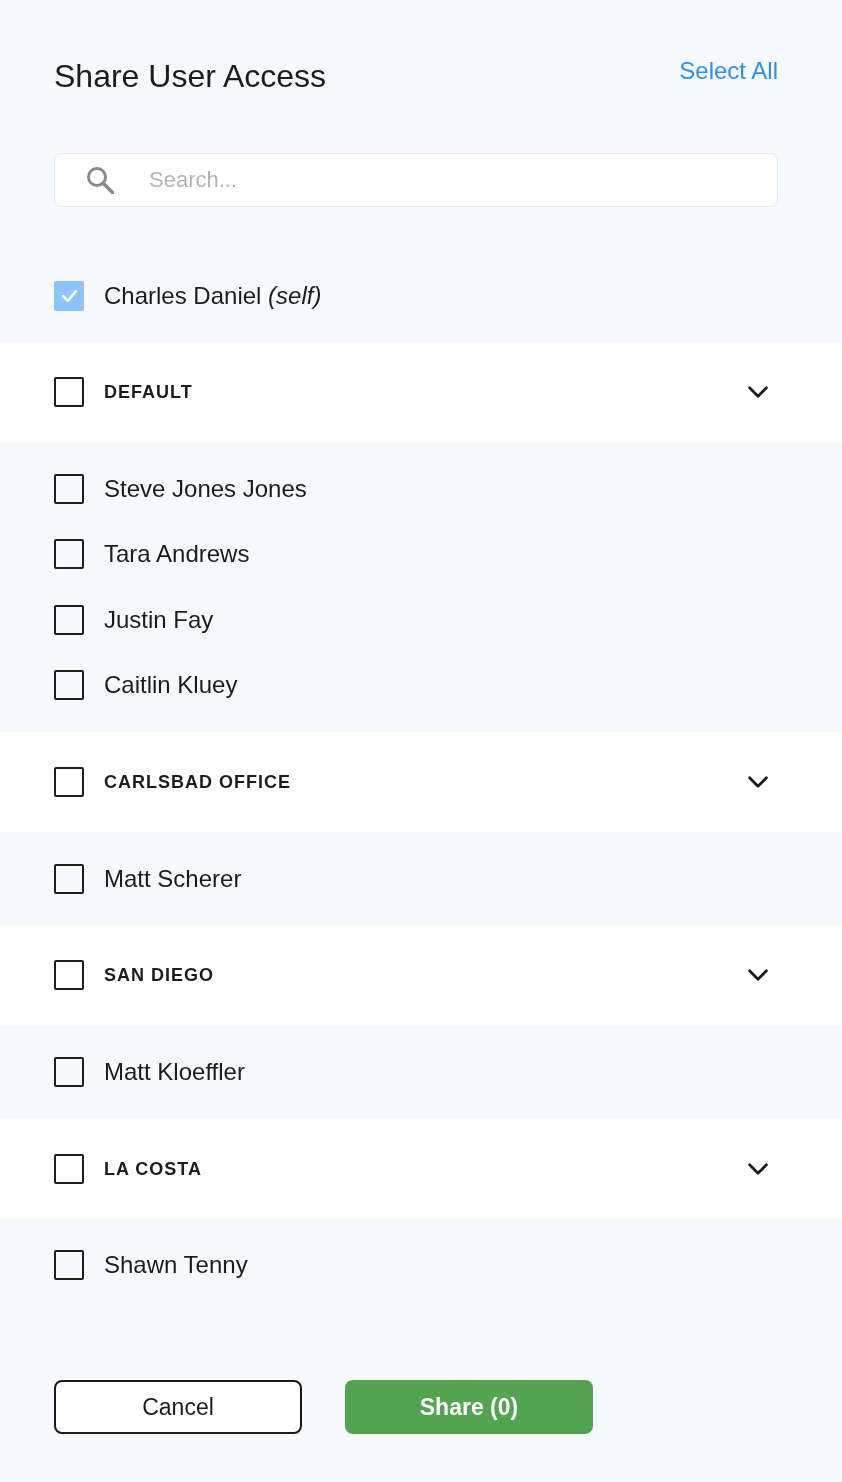  Describe the element at coordinates (197, 782) in the screenshot. I see `group-name: CARLSBAD OFFICE` at that location.